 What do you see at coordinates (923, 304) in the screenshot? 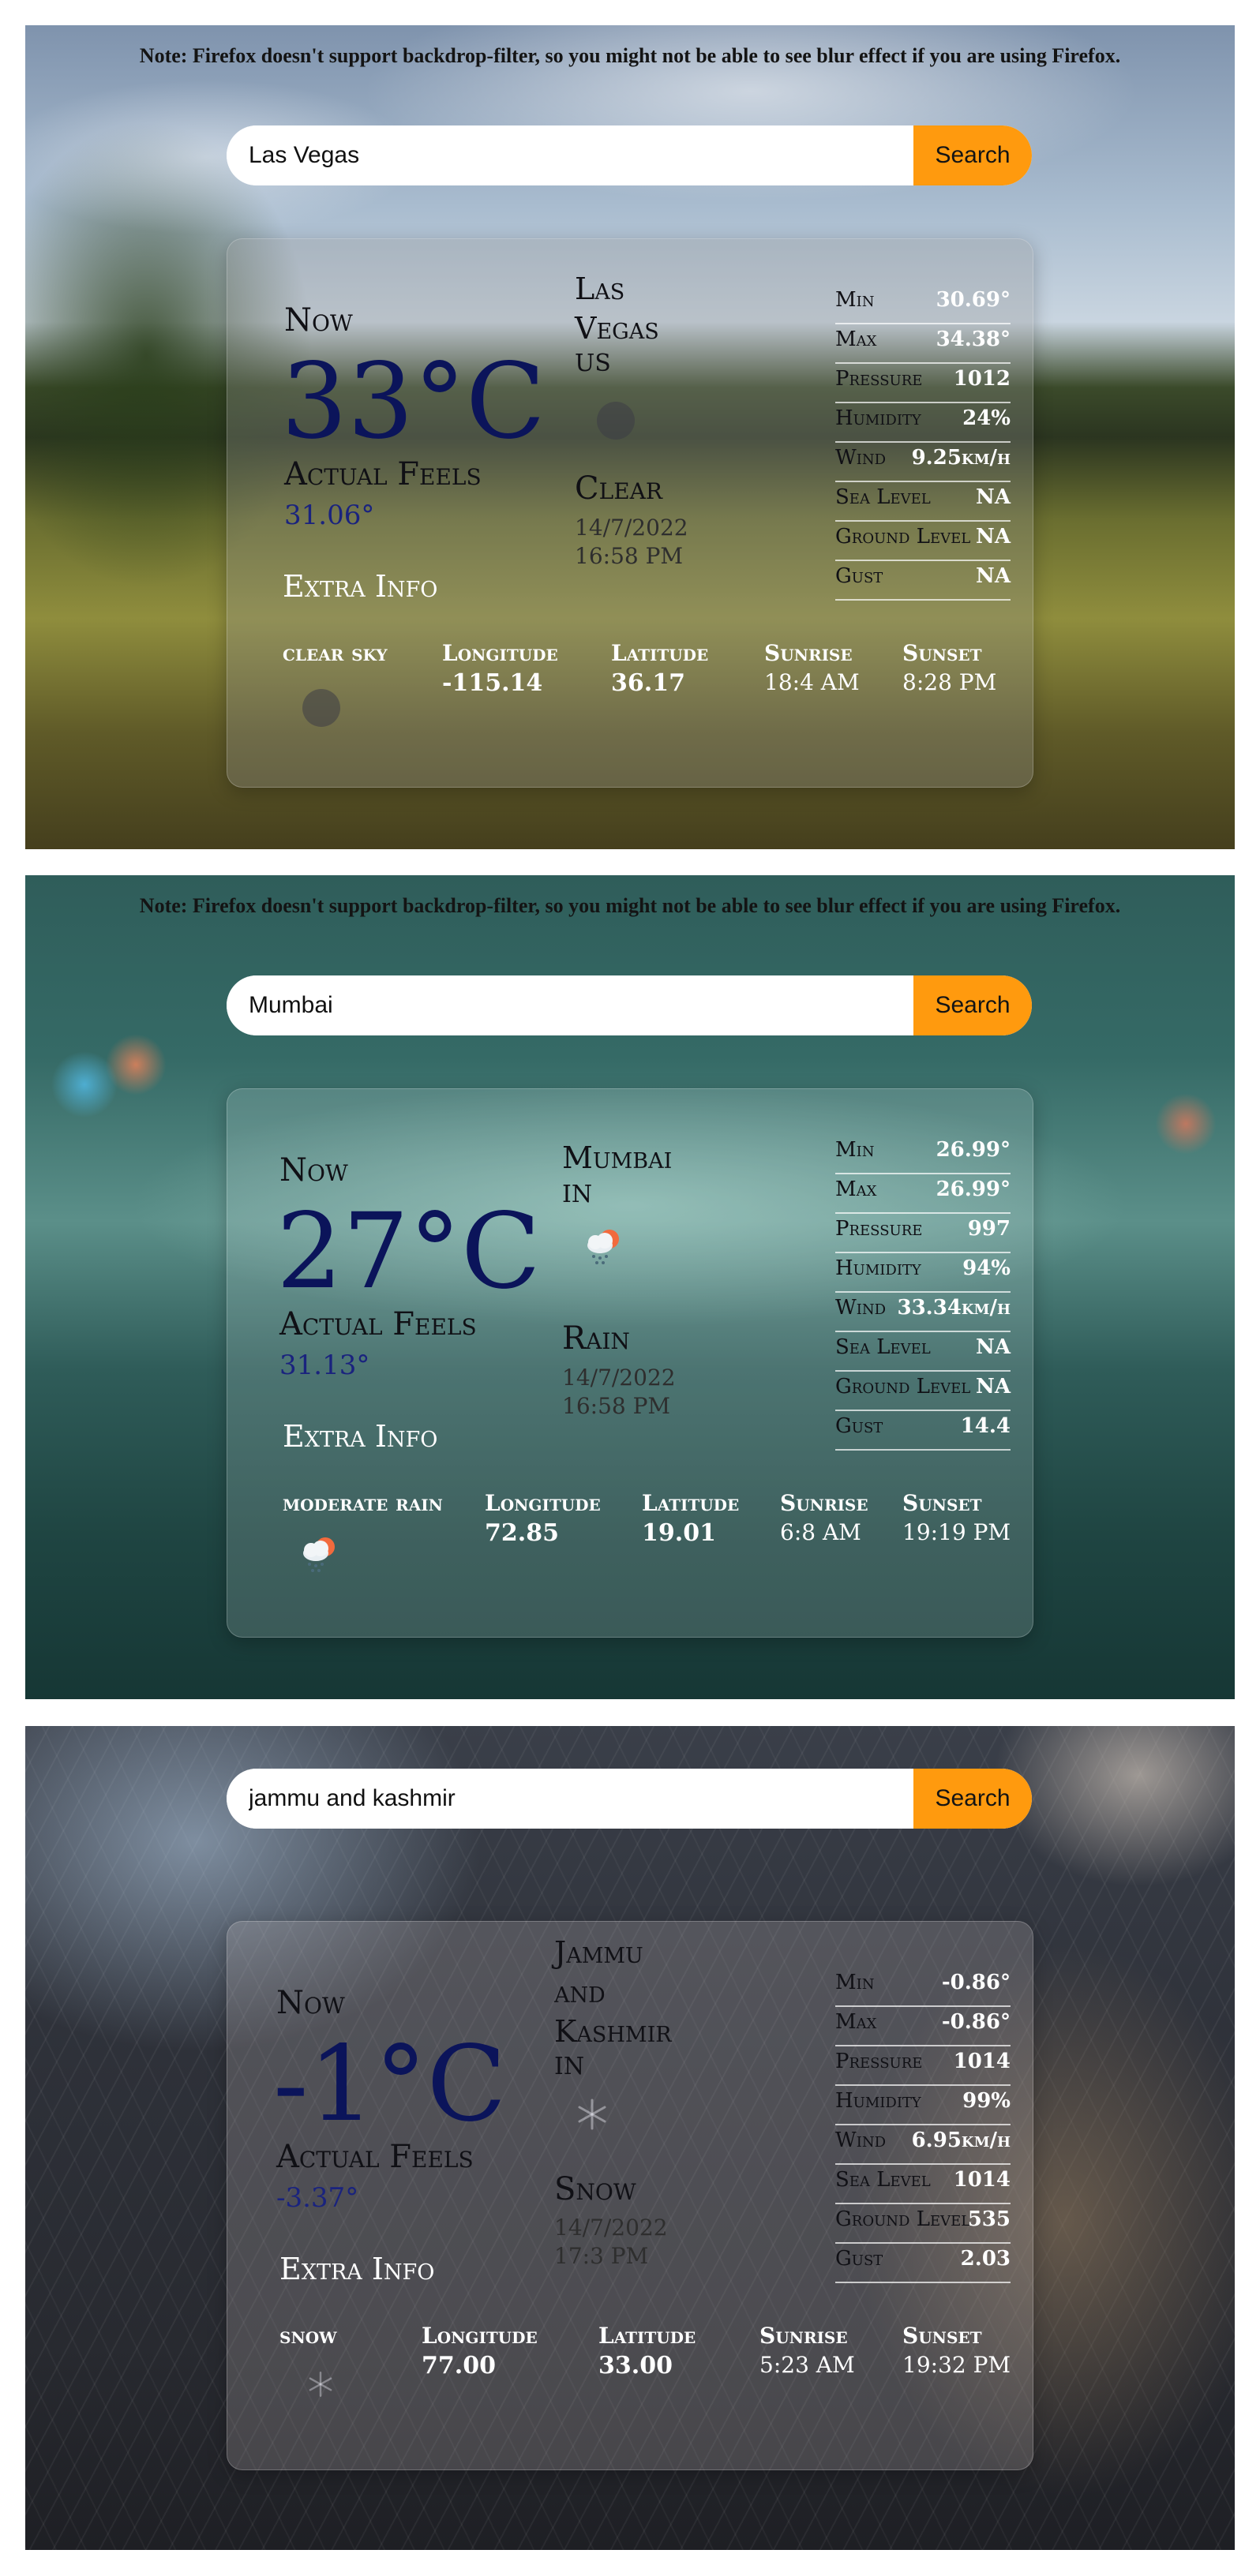
I see `stat-min: Min 30.69°` at bounding box center [923, 304].